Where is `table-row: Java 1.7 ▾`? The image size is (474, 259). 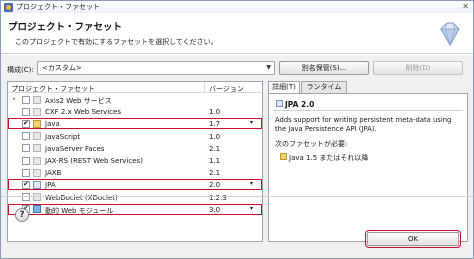
table-row: Java 1.7 ▾ is located at coordinates (135, 124).